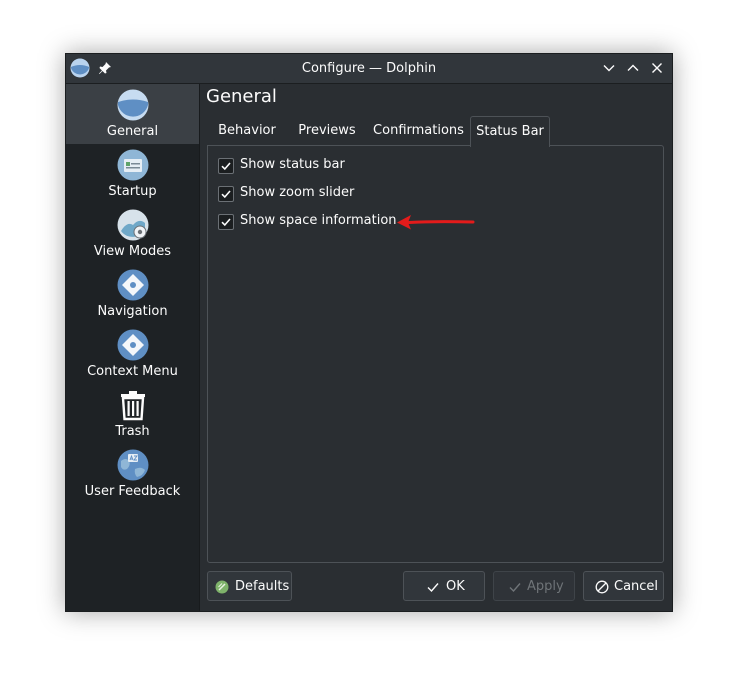 This screenshot has width=736, height=687. What do you see at coordinates (133, 165) in the screenshot?
I see `startup-icon` at bounding box center [133, 165].